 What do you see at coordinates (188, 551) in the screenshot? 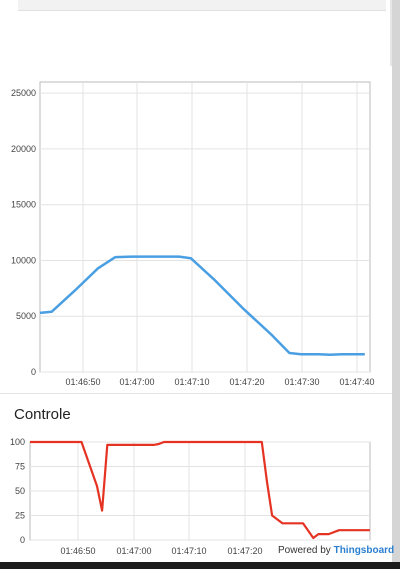
I see `x-tick-label: 01:47:10` at bounding box center [188, 551].